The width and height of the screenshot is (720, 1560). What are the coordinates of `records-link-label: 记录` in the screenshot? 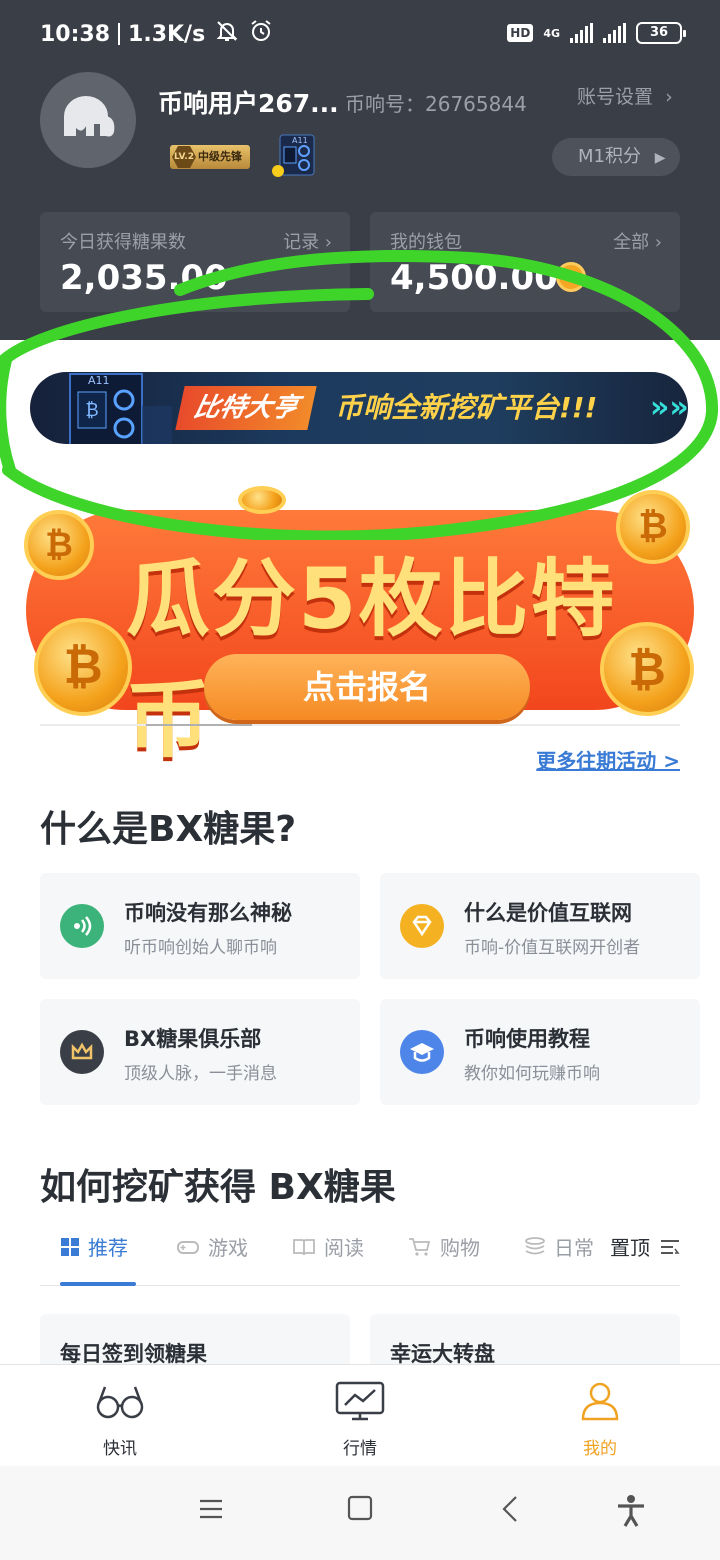 It's located at (301, 242).